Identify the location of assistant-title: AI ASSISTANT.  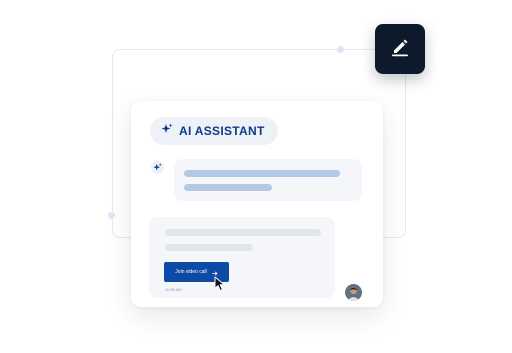
(222, 131).